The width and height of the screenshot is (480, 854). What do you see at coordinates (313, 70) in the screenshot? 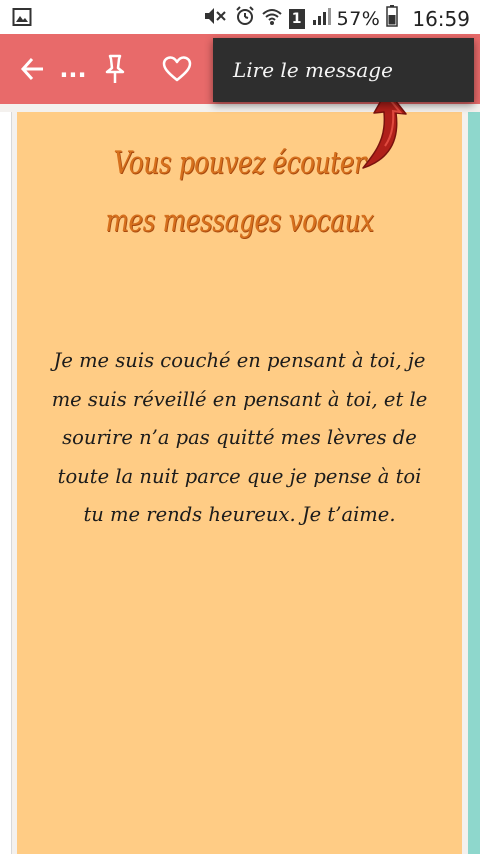
I see `read-message-menu-item: Lire le message` at bounding box center [313, 70].